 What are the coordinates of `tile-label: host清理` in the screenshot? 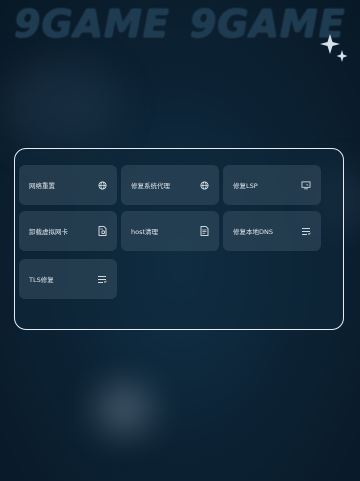 It's located at (145, 232).